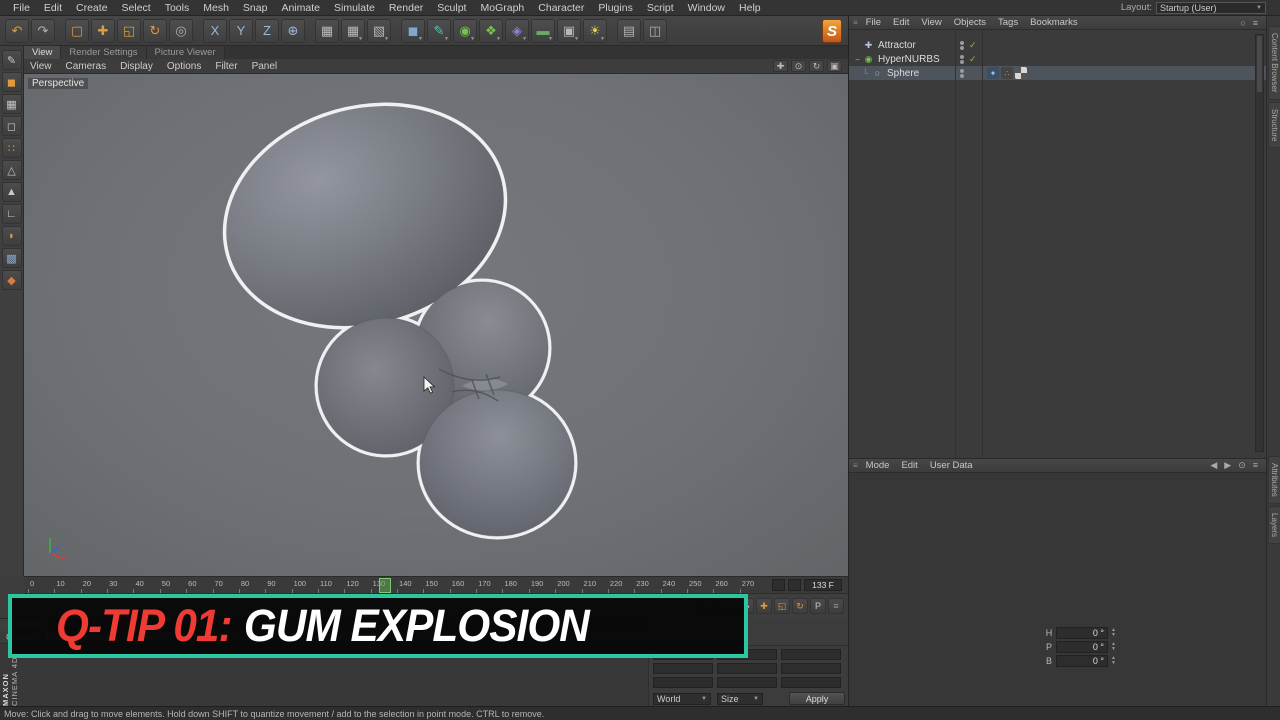 The image size is (1280, 720). I want to click on am-menu-user-data: User Data, so click(951, 465).